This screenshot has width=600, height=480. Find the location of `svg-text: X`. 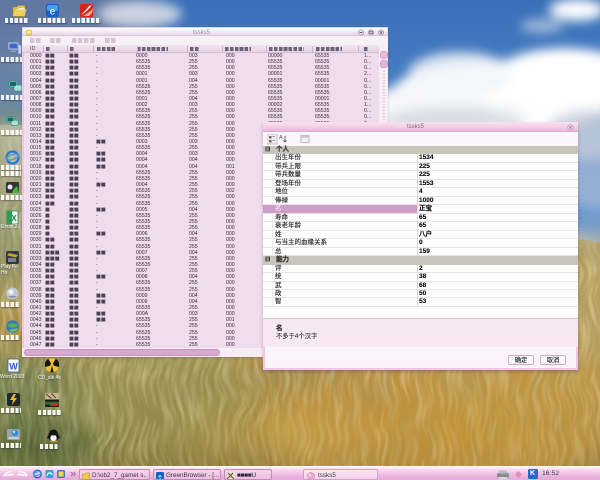

svg-text: X is located at coordinates (14, 218).